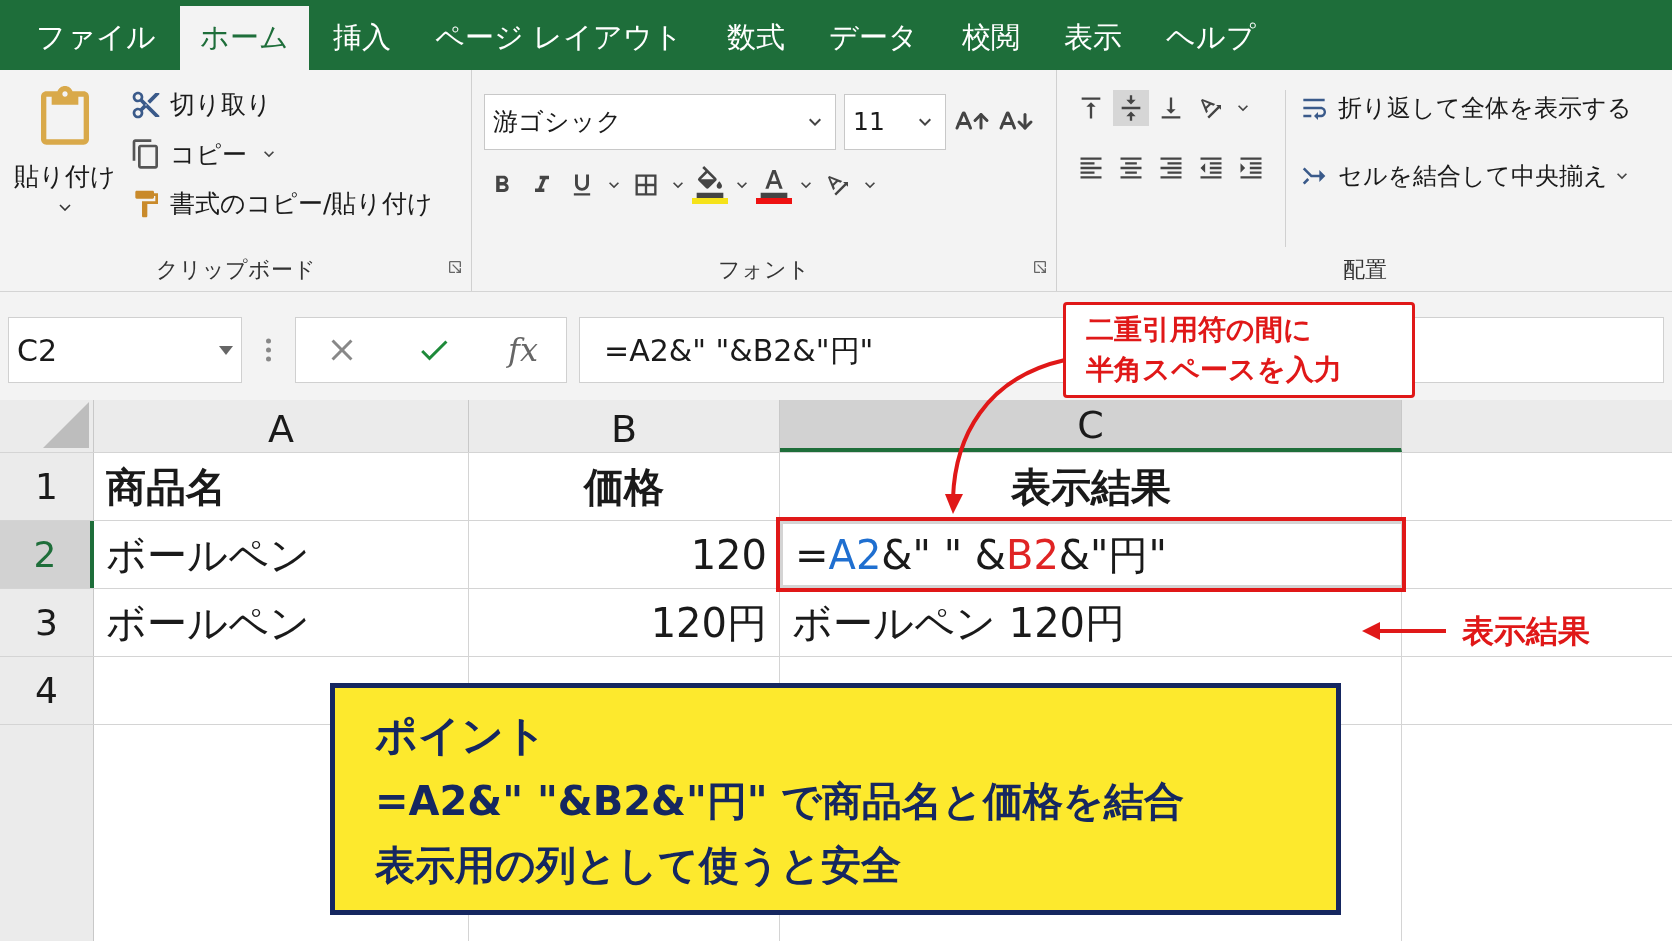 This screenshot has height=941, width=1672. What do you see at coordinates (708, 622) in the screenshot?
I see `cell-value: 120円` at bounding box center [708, 622].